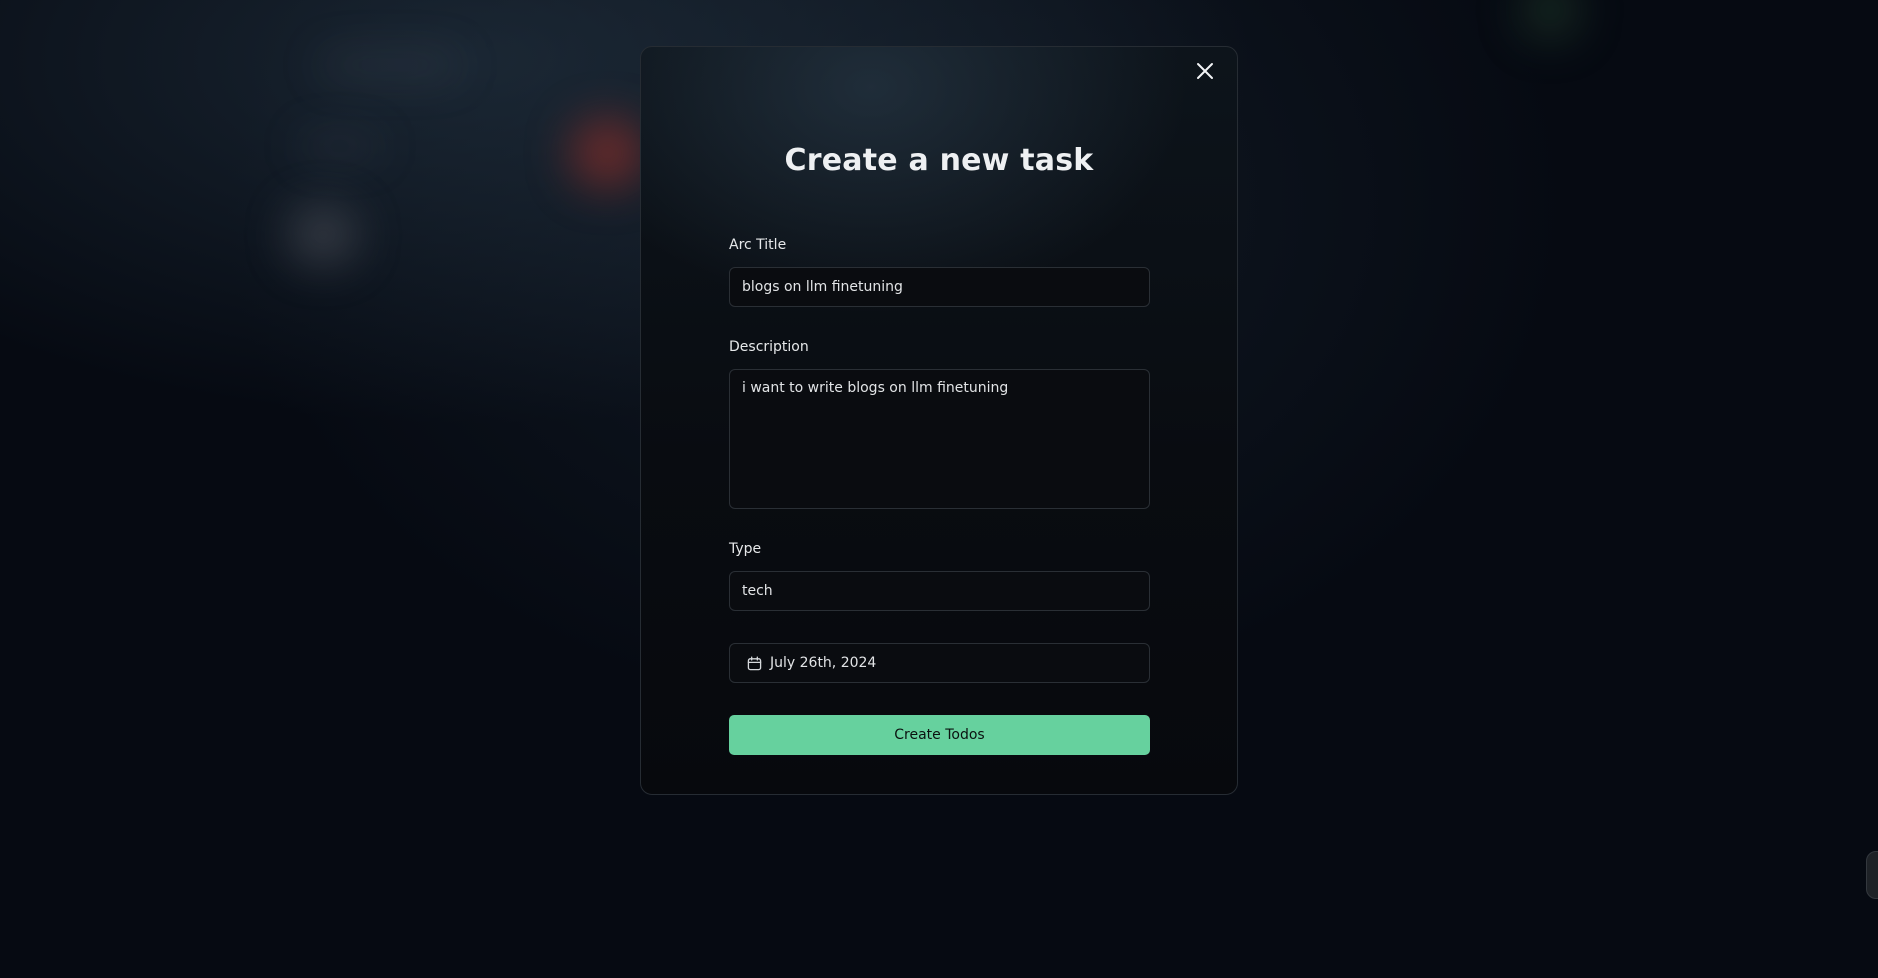 The height and width of the screenshot is (978, 1878). What do you see at coordinates (769, 347) in the screenshot?
I see `description-label: Description` at bounding box center [769, 347].